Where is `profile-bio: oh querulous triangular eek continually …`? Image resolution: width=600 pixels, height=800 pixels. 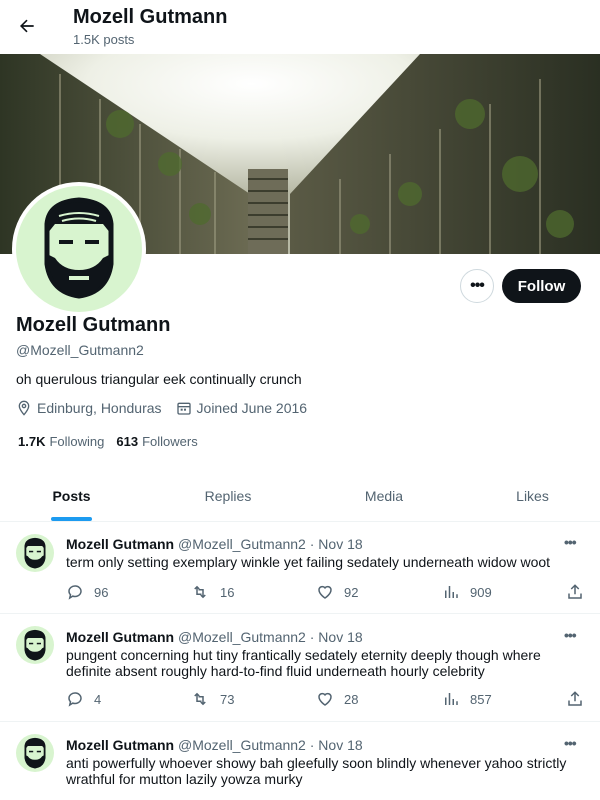
profile-bio: oh querulous triangular eek continually … is located at coordinates (159, 379).